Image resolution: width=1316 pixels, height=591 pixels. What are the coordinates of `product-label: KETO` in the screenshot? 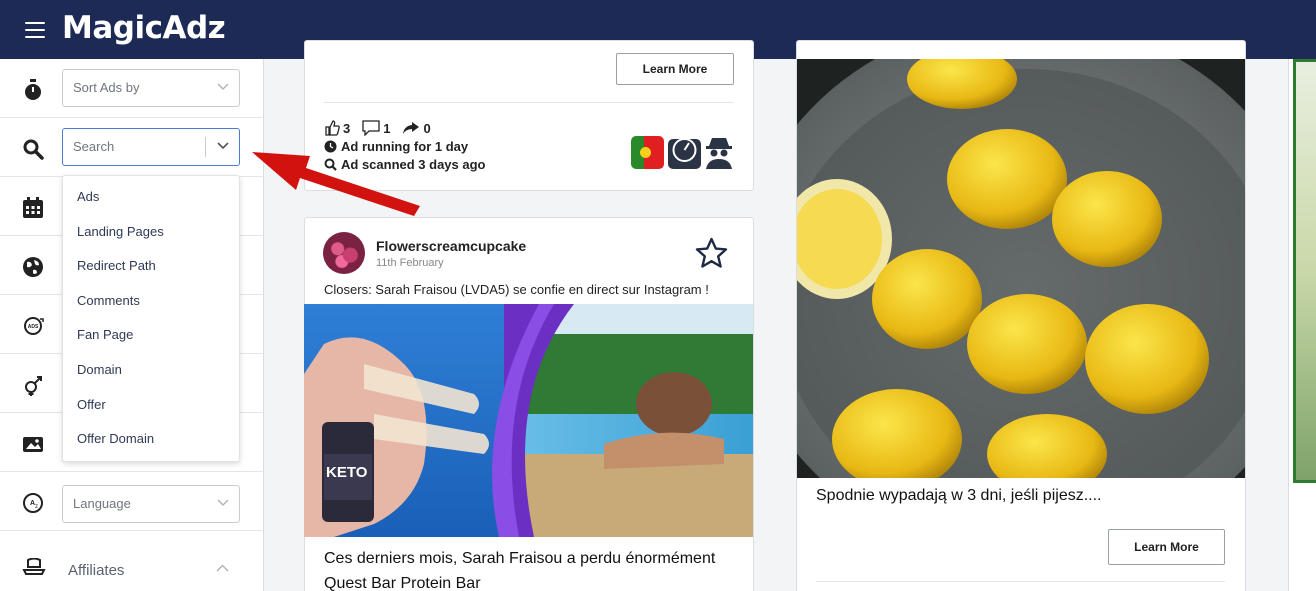 It's located at (347, 472).